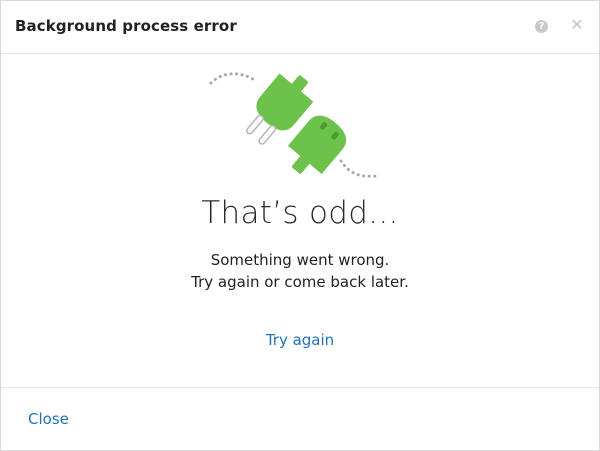 This screenshot has height=451, width=600. What do you see at coordinates (577, 25) in the screenshot?
I see `close-icon: ✕` at bounding box center [577, 25].